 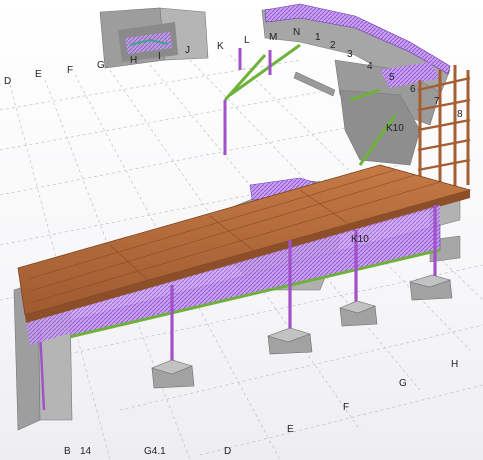 What do you see at coordinates (101, 65) in the screenshot?
I see `grid-label-g-top: G` at bounding box center [101, 65].